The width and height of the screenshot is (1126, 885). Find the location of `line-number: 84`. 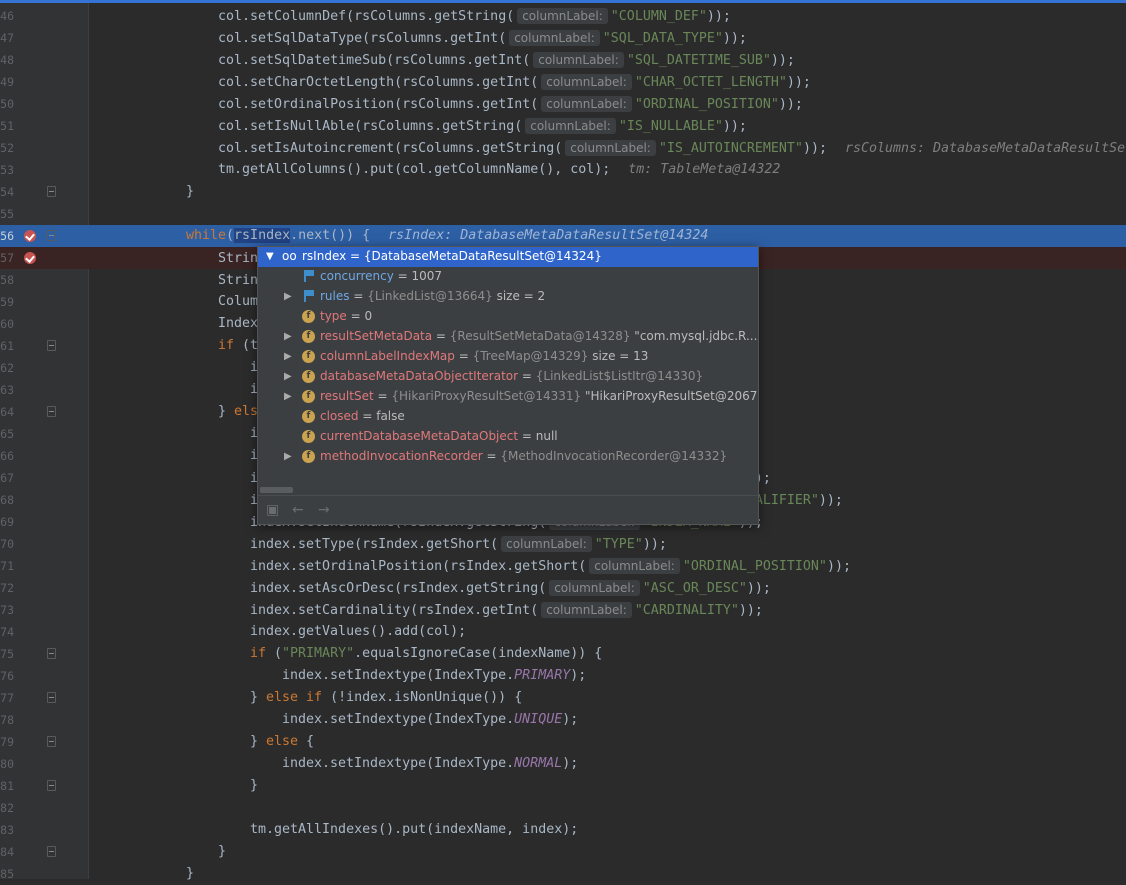

line-number: 84 is located at coordinates (7, 852).